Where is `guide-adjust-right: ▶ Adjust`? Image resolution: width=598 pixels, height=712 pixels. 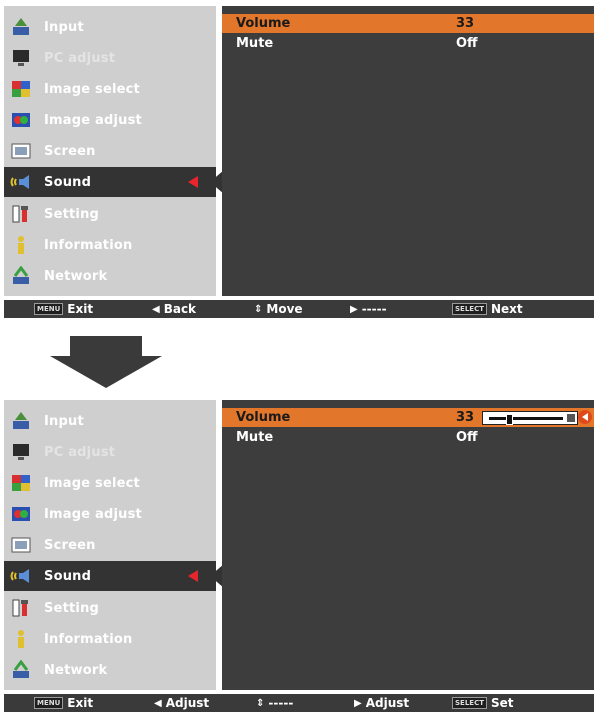 guide-adjust-right: ▶ Adjust is located at coordinates (382, 703).